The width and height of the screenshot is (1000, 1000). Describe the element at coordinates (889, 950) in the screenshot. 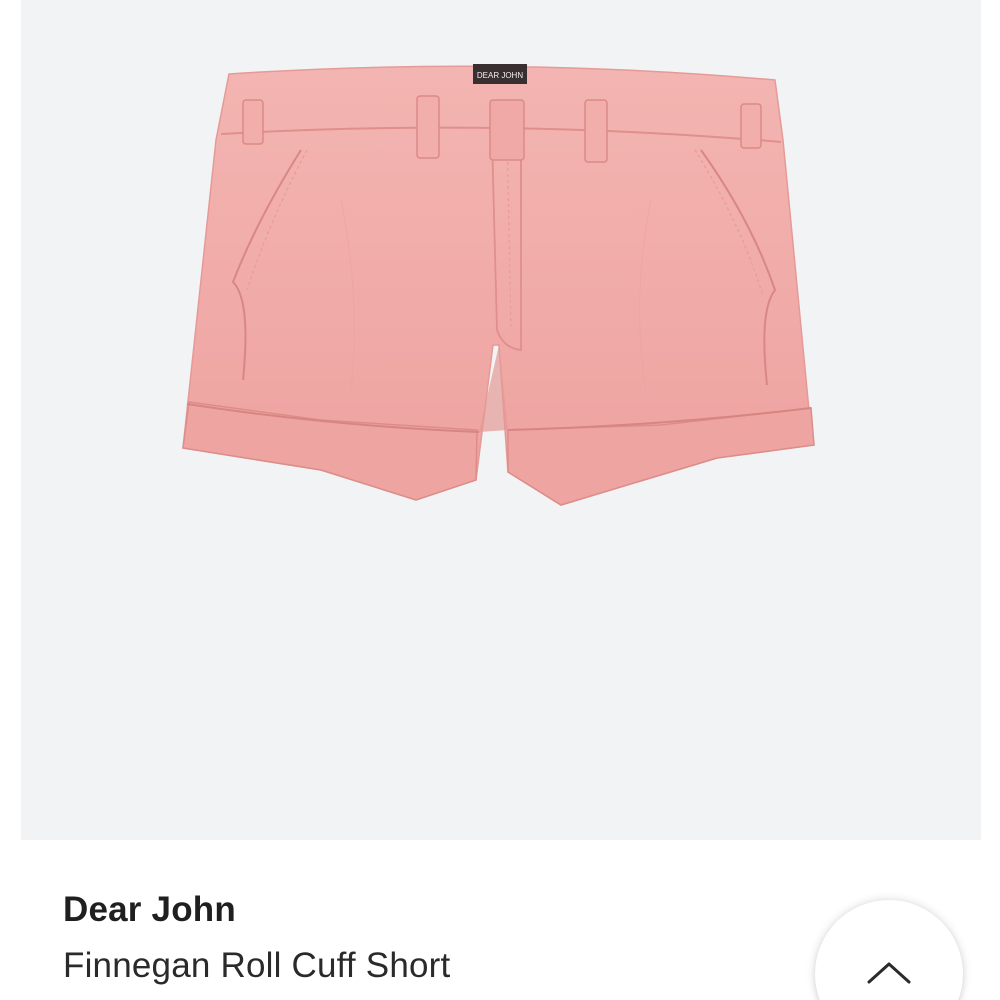

I see `expand-details-button` at that location.